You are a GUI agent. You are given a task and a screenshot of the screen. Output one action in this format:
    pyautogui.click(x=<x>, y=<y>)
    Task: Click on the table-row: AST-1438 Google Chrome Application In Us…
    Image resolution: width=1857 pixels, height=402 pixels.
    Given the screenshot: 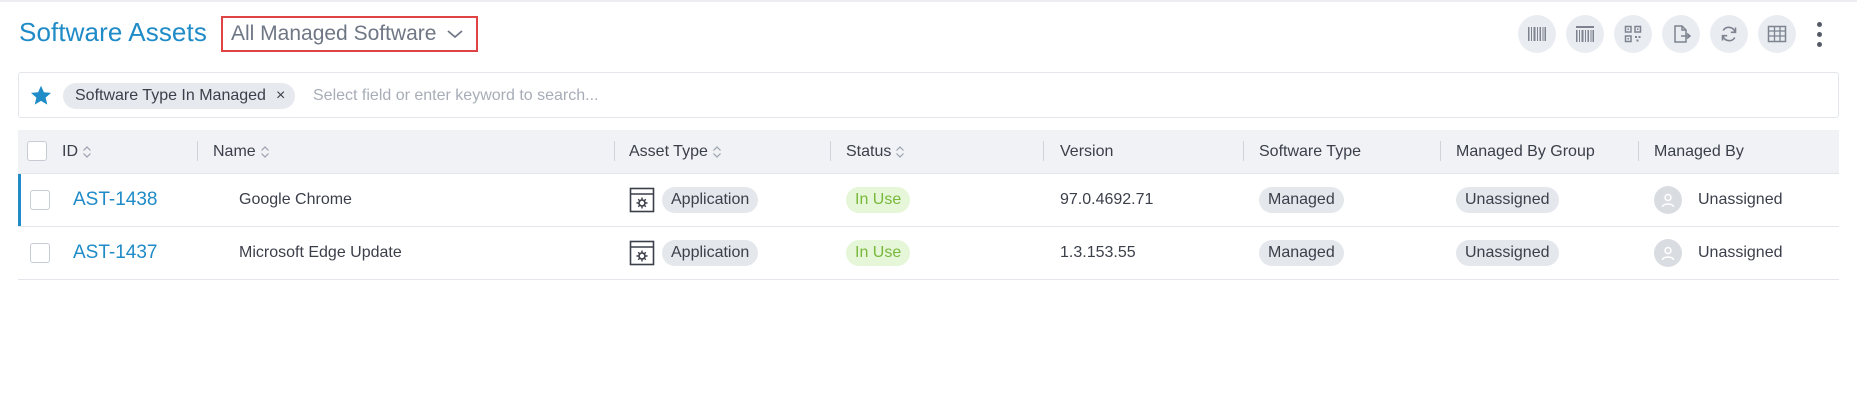 What is the action you would take?
    pyautogui.click(x=928, y=200)
    